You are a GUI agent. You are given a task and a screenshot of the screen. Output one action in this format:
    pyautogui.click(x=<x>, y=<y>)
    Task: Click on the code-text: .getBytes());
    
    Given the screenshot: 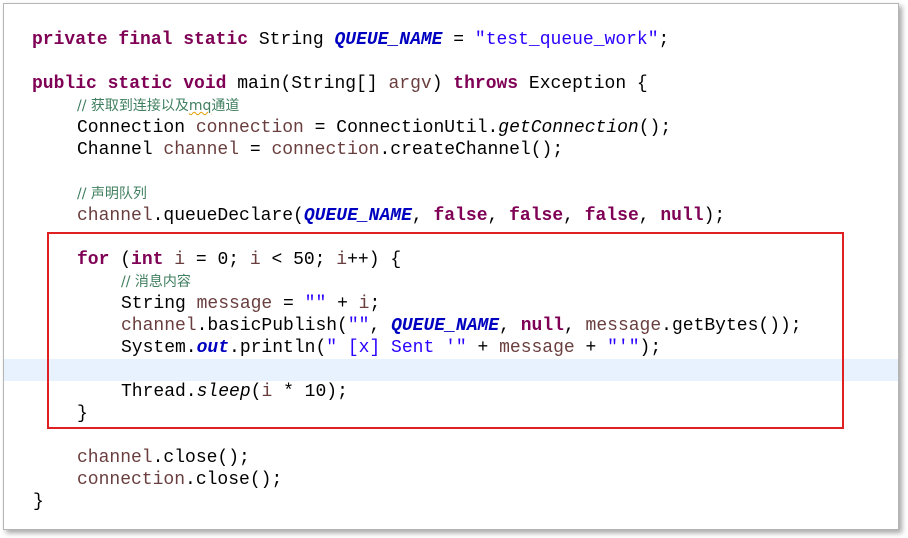 What is the action you would take?
    pyautogui.click(x=731, y=326)
    